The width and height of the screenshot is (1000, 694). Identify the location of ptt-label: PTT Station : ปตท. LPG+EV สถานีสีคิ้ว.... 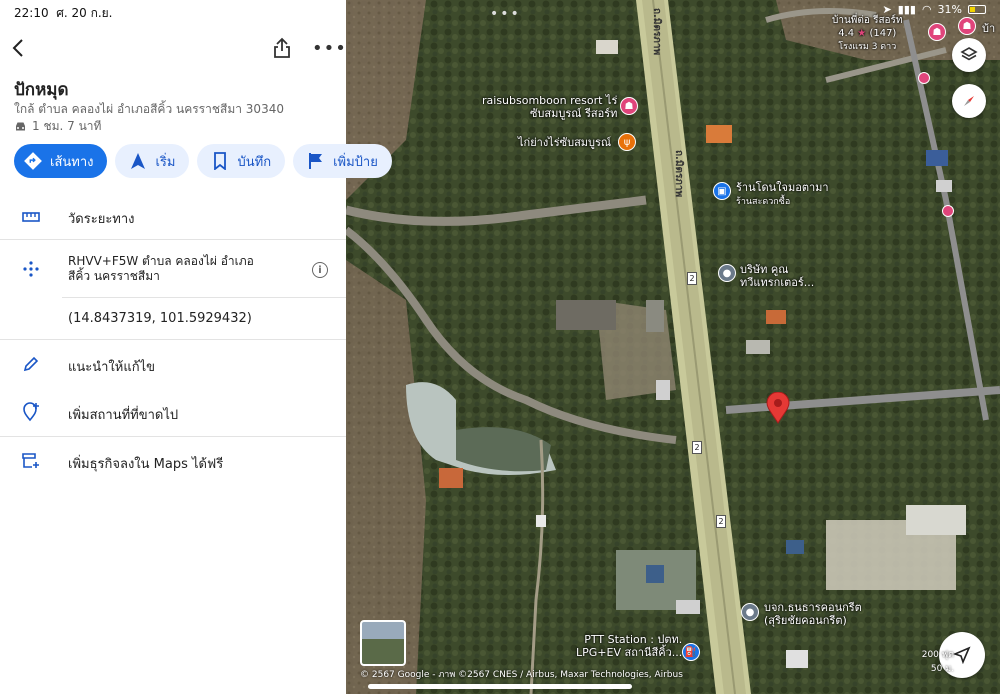
(629, 646).